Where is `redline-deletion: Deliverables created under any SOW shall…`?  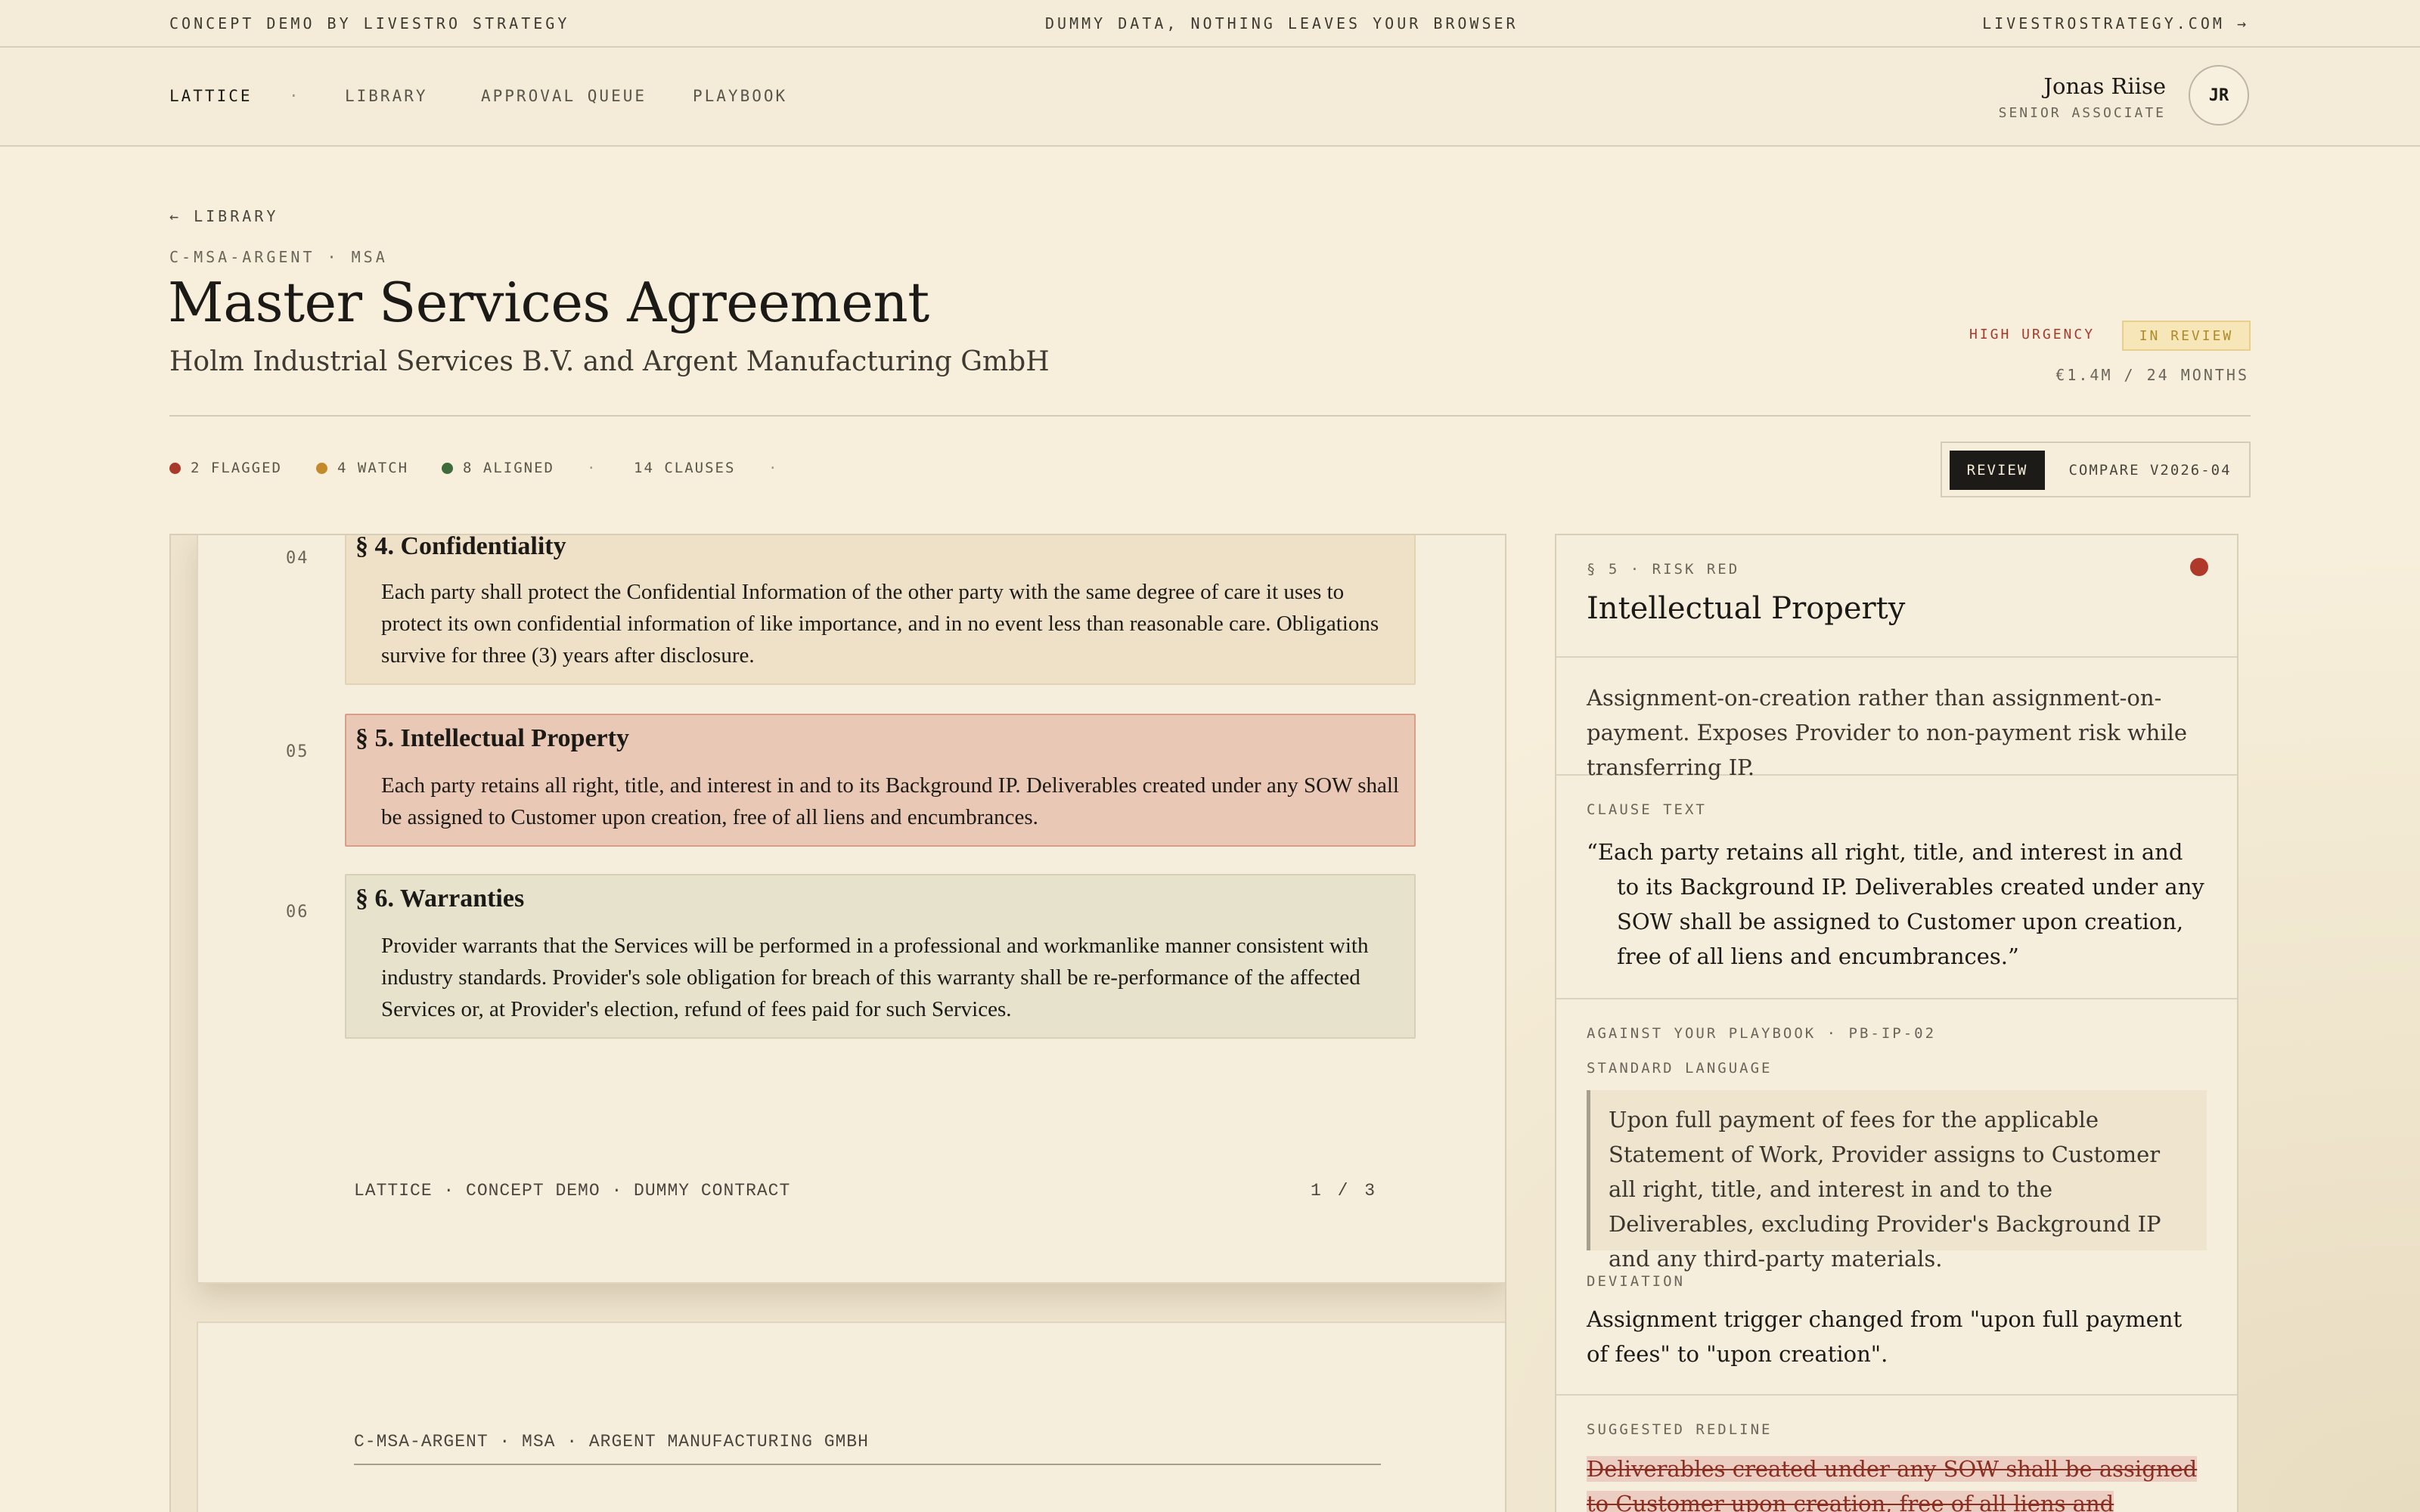 redline-deletion: Deliverables created under any SOW shall… is located at coordinates (1892, 1484).